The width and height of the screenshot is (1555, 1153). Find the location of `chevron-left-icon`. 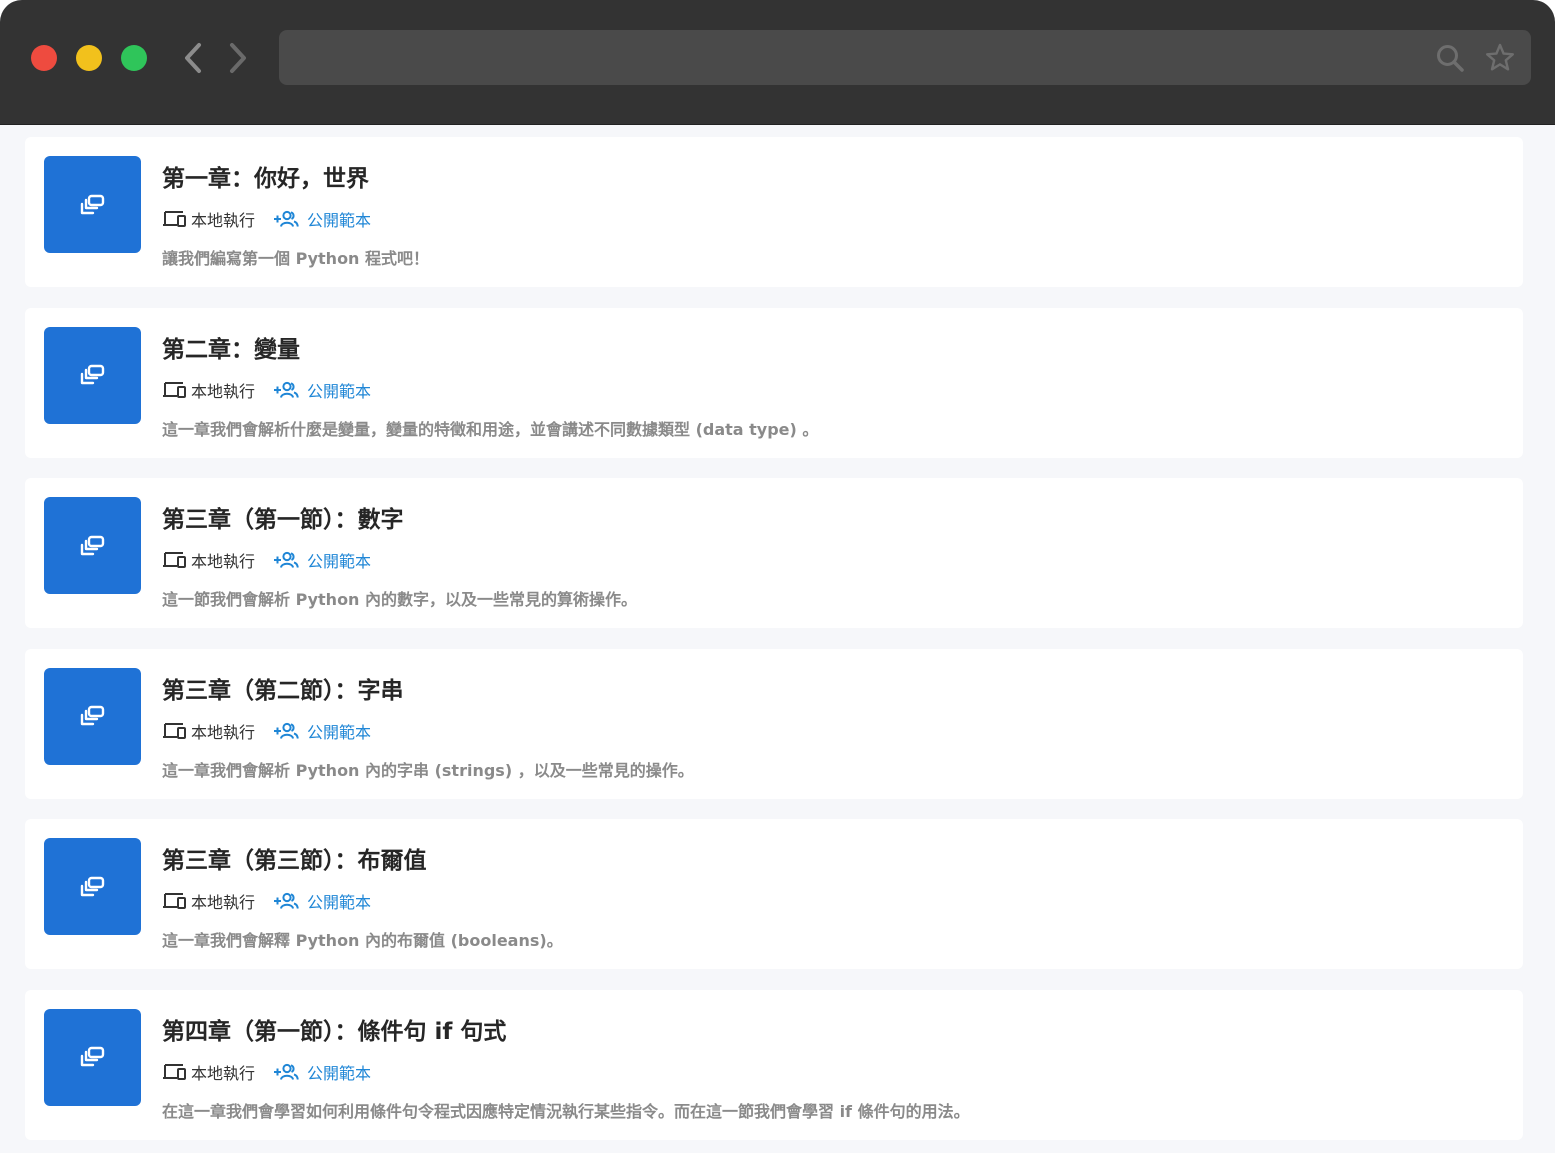

chevron-left-icon is located at coordinates (193, 58).